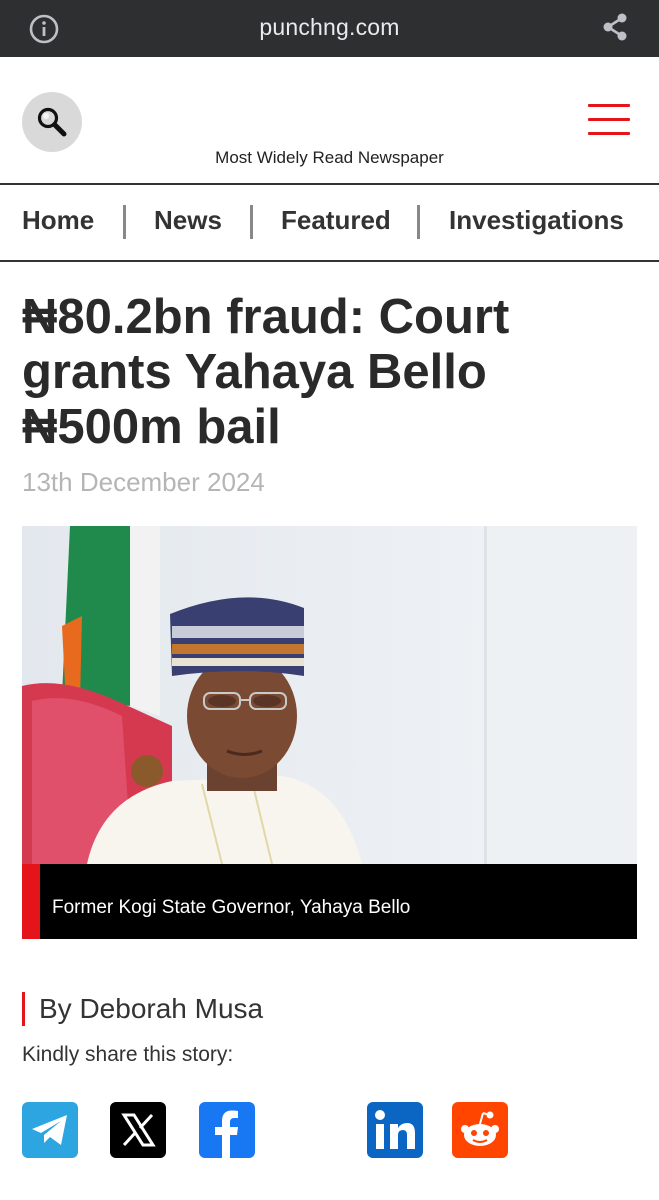 This screenshot has height=1200, width=659. I want to click on caption-accent, so click(31, 901).